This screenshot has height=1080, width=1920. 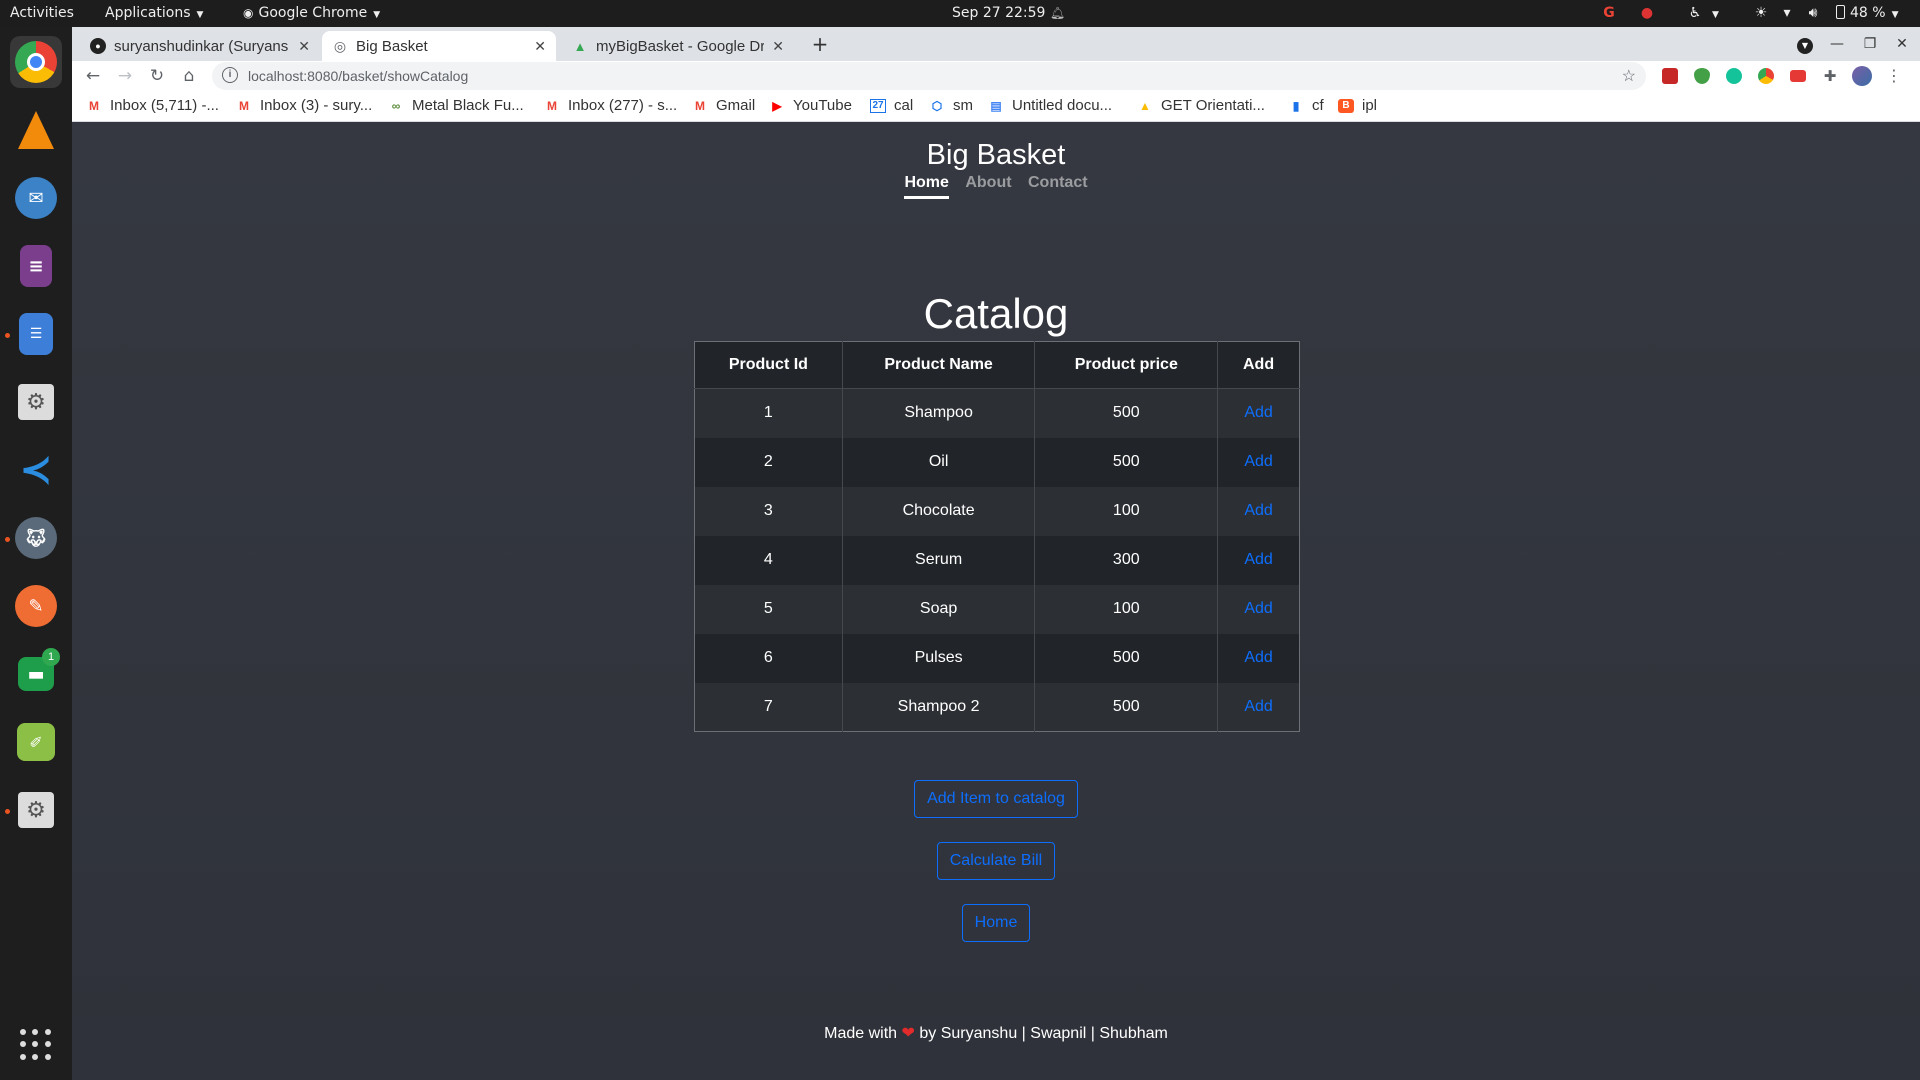 What do you see at coordinates (1058, 185) in the screenshot?
I see `nav-contact: Contact` at bounding box center [1058, 185].